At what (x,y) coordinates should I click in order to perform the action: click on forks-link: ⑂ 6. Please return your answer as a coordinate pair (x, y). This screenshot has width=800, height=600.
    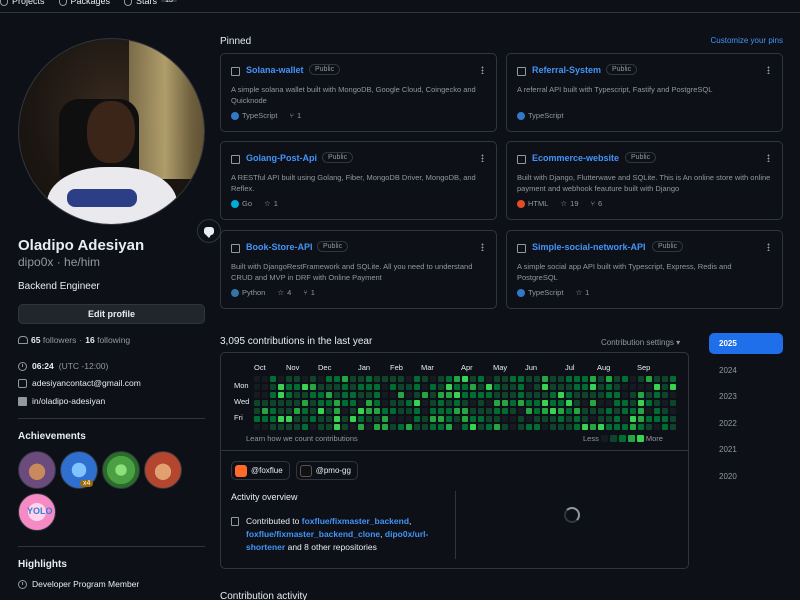
    Looking at the image, I should click on (597, 203).